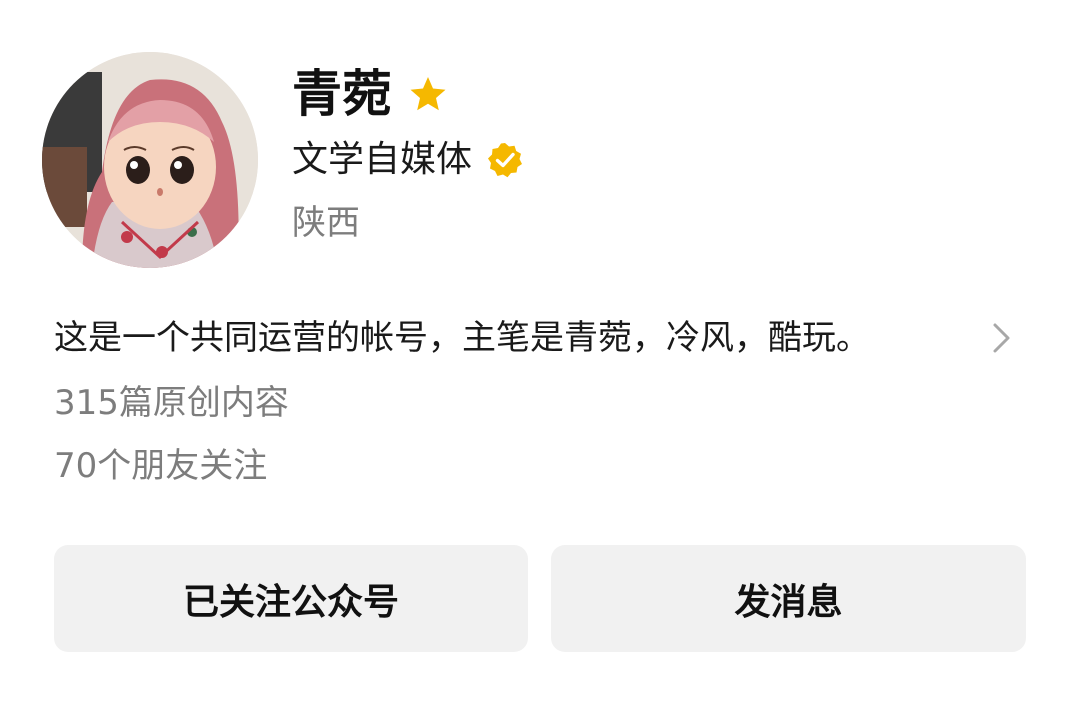 The image size is (1080, 713). Describe the element at coordinates (171, 403) in the screenshot. I see `original-content-count: 315篇原创内容` at that location.